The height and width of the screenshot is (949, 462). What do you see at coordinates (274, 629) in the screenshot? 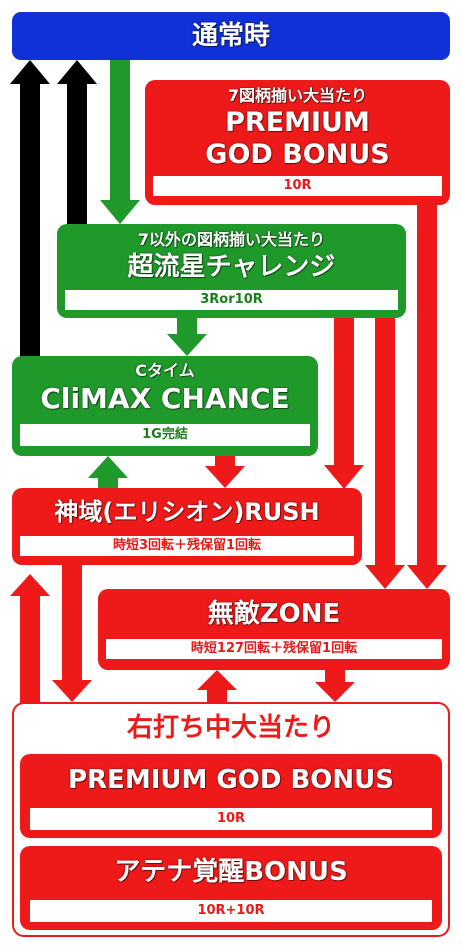
I see `muteki-zone-box: 無敵ZONE 時短127回転＋残保留1回転` at bounding box center [274, 629].